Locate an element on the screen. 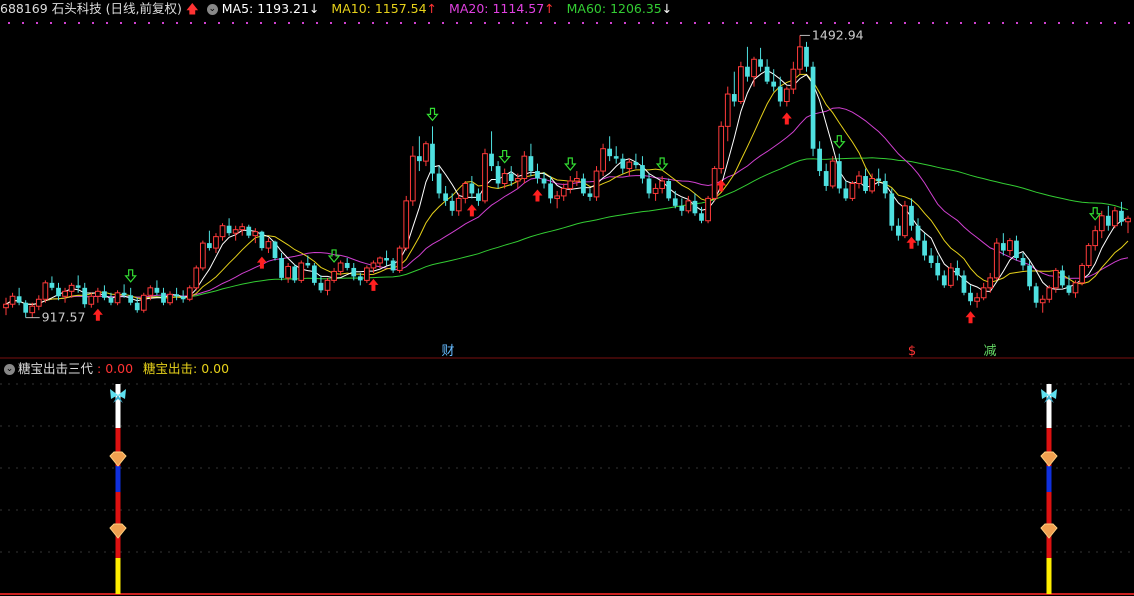 This screenshot has width=1134, height=596. ma-arrow-1: ↑ is located at coordinates (432, 8).